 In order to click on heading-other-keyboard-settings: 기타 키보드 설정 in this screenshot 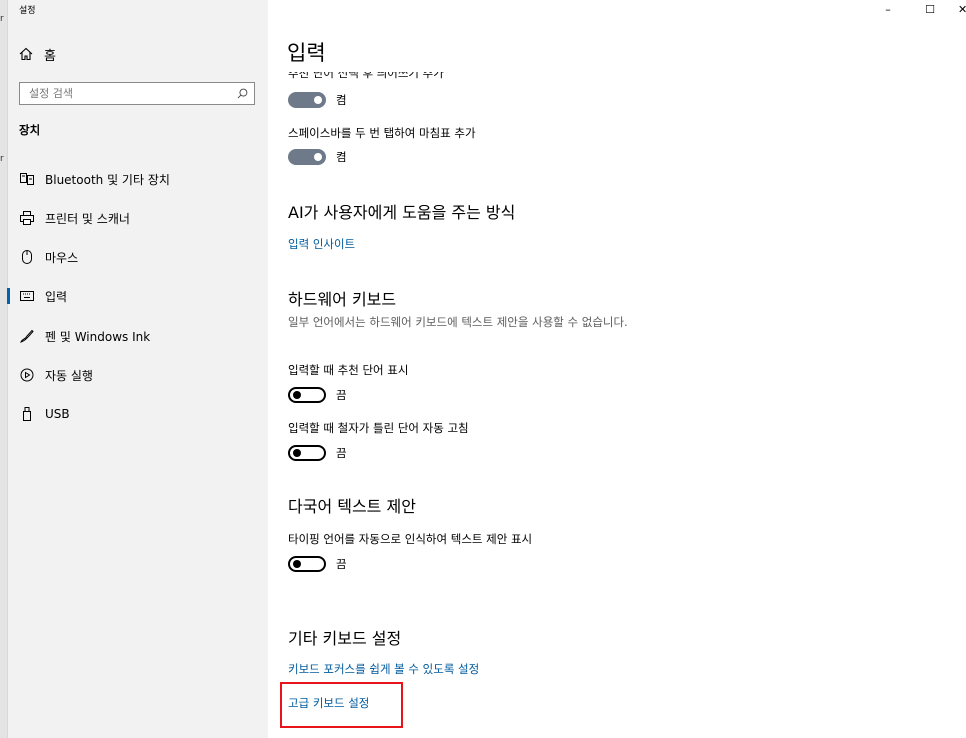, I will do `click(345, 638)`.